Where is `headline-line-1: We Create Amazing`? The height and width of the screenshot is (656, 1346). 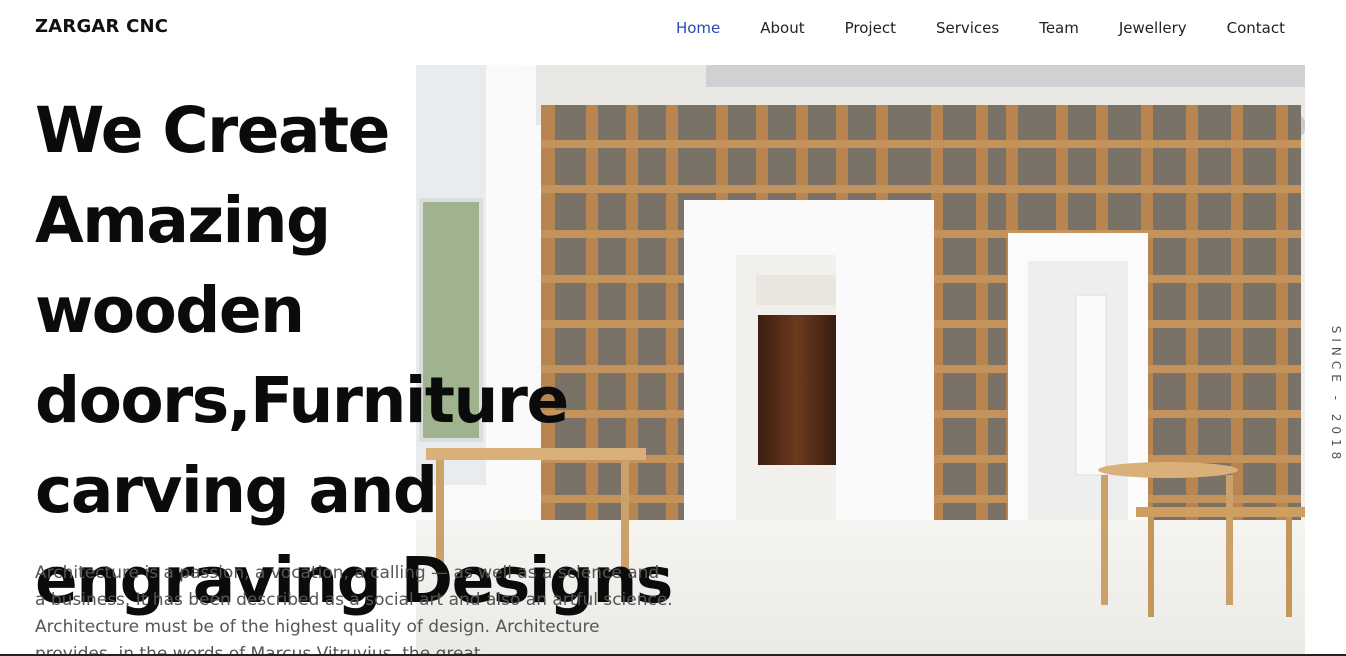 headline-line-1: We Create Amazing is located at coordinates (212, 175).